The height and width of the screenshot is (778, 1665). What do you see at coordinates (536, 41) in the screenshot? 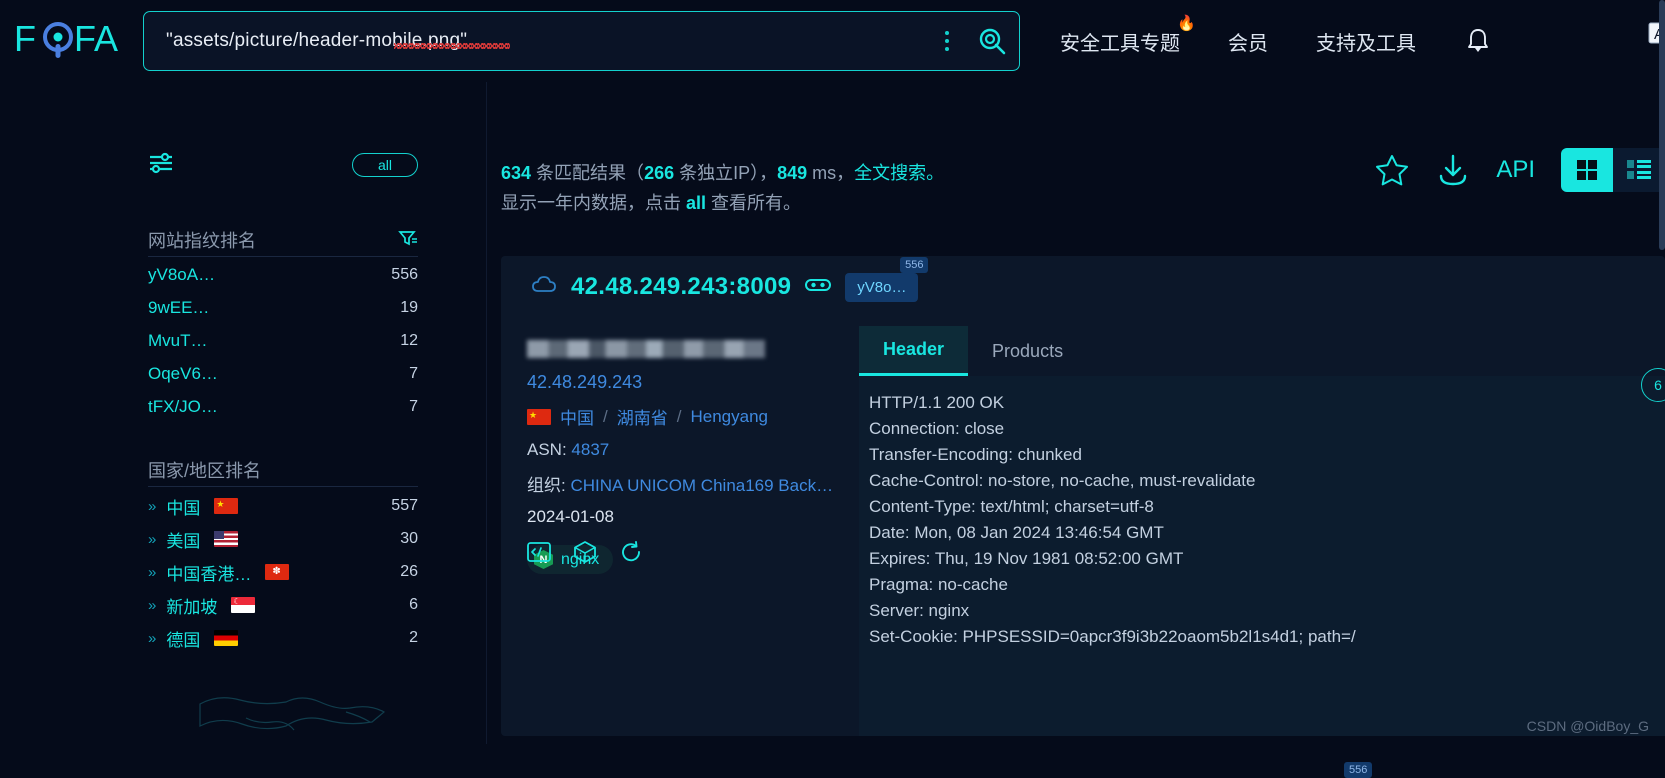
I see `search-input: "assets/picture/header-mobile.png"` at bounding box center [536, 41].